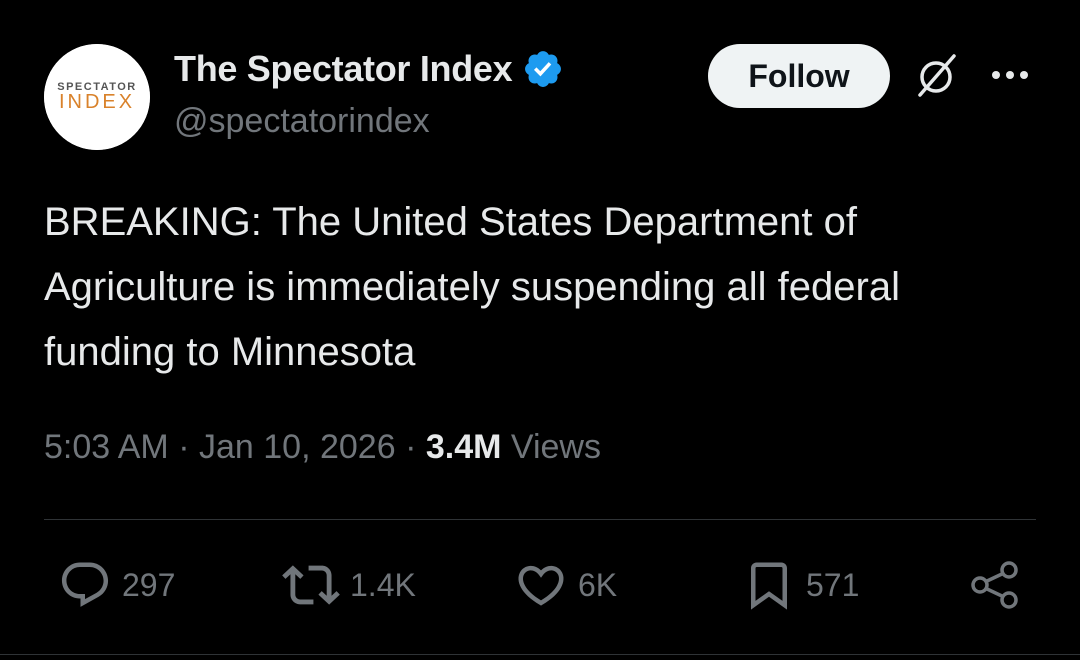  I want to click on avatar: SPECTATOR INDEX, so click(97, 97).